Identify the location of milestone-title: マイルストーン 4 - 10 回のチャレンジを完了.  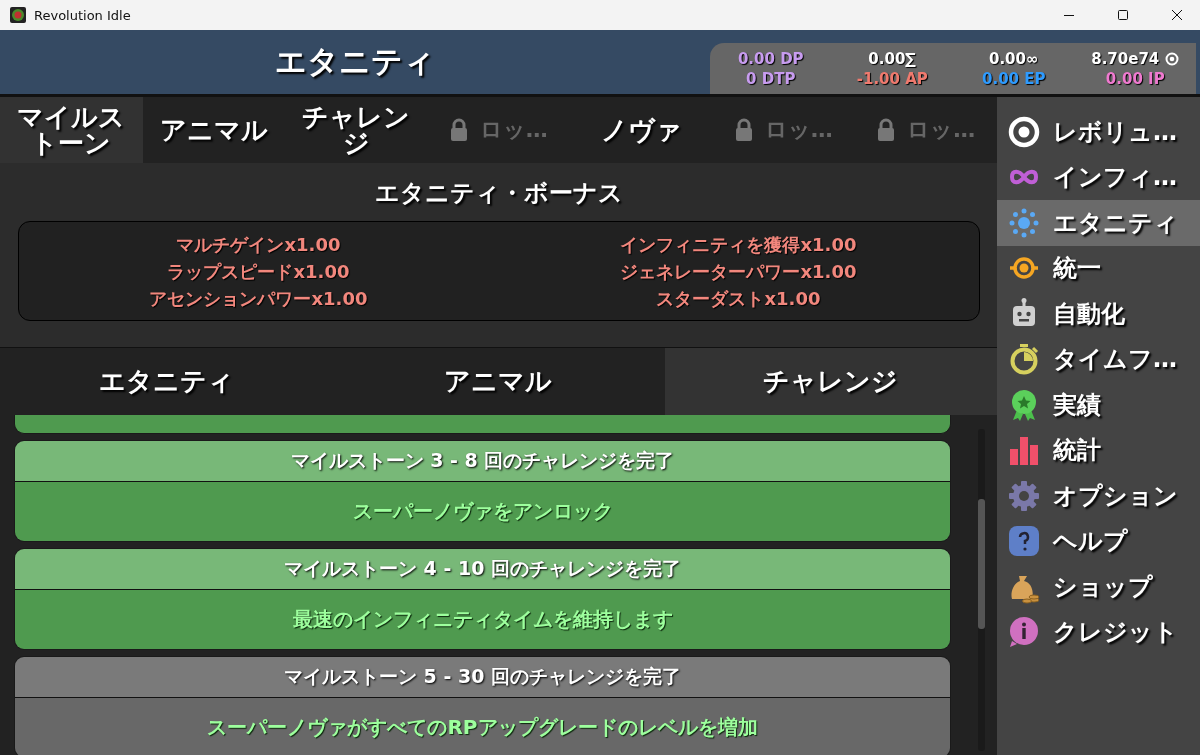
(482, 568).